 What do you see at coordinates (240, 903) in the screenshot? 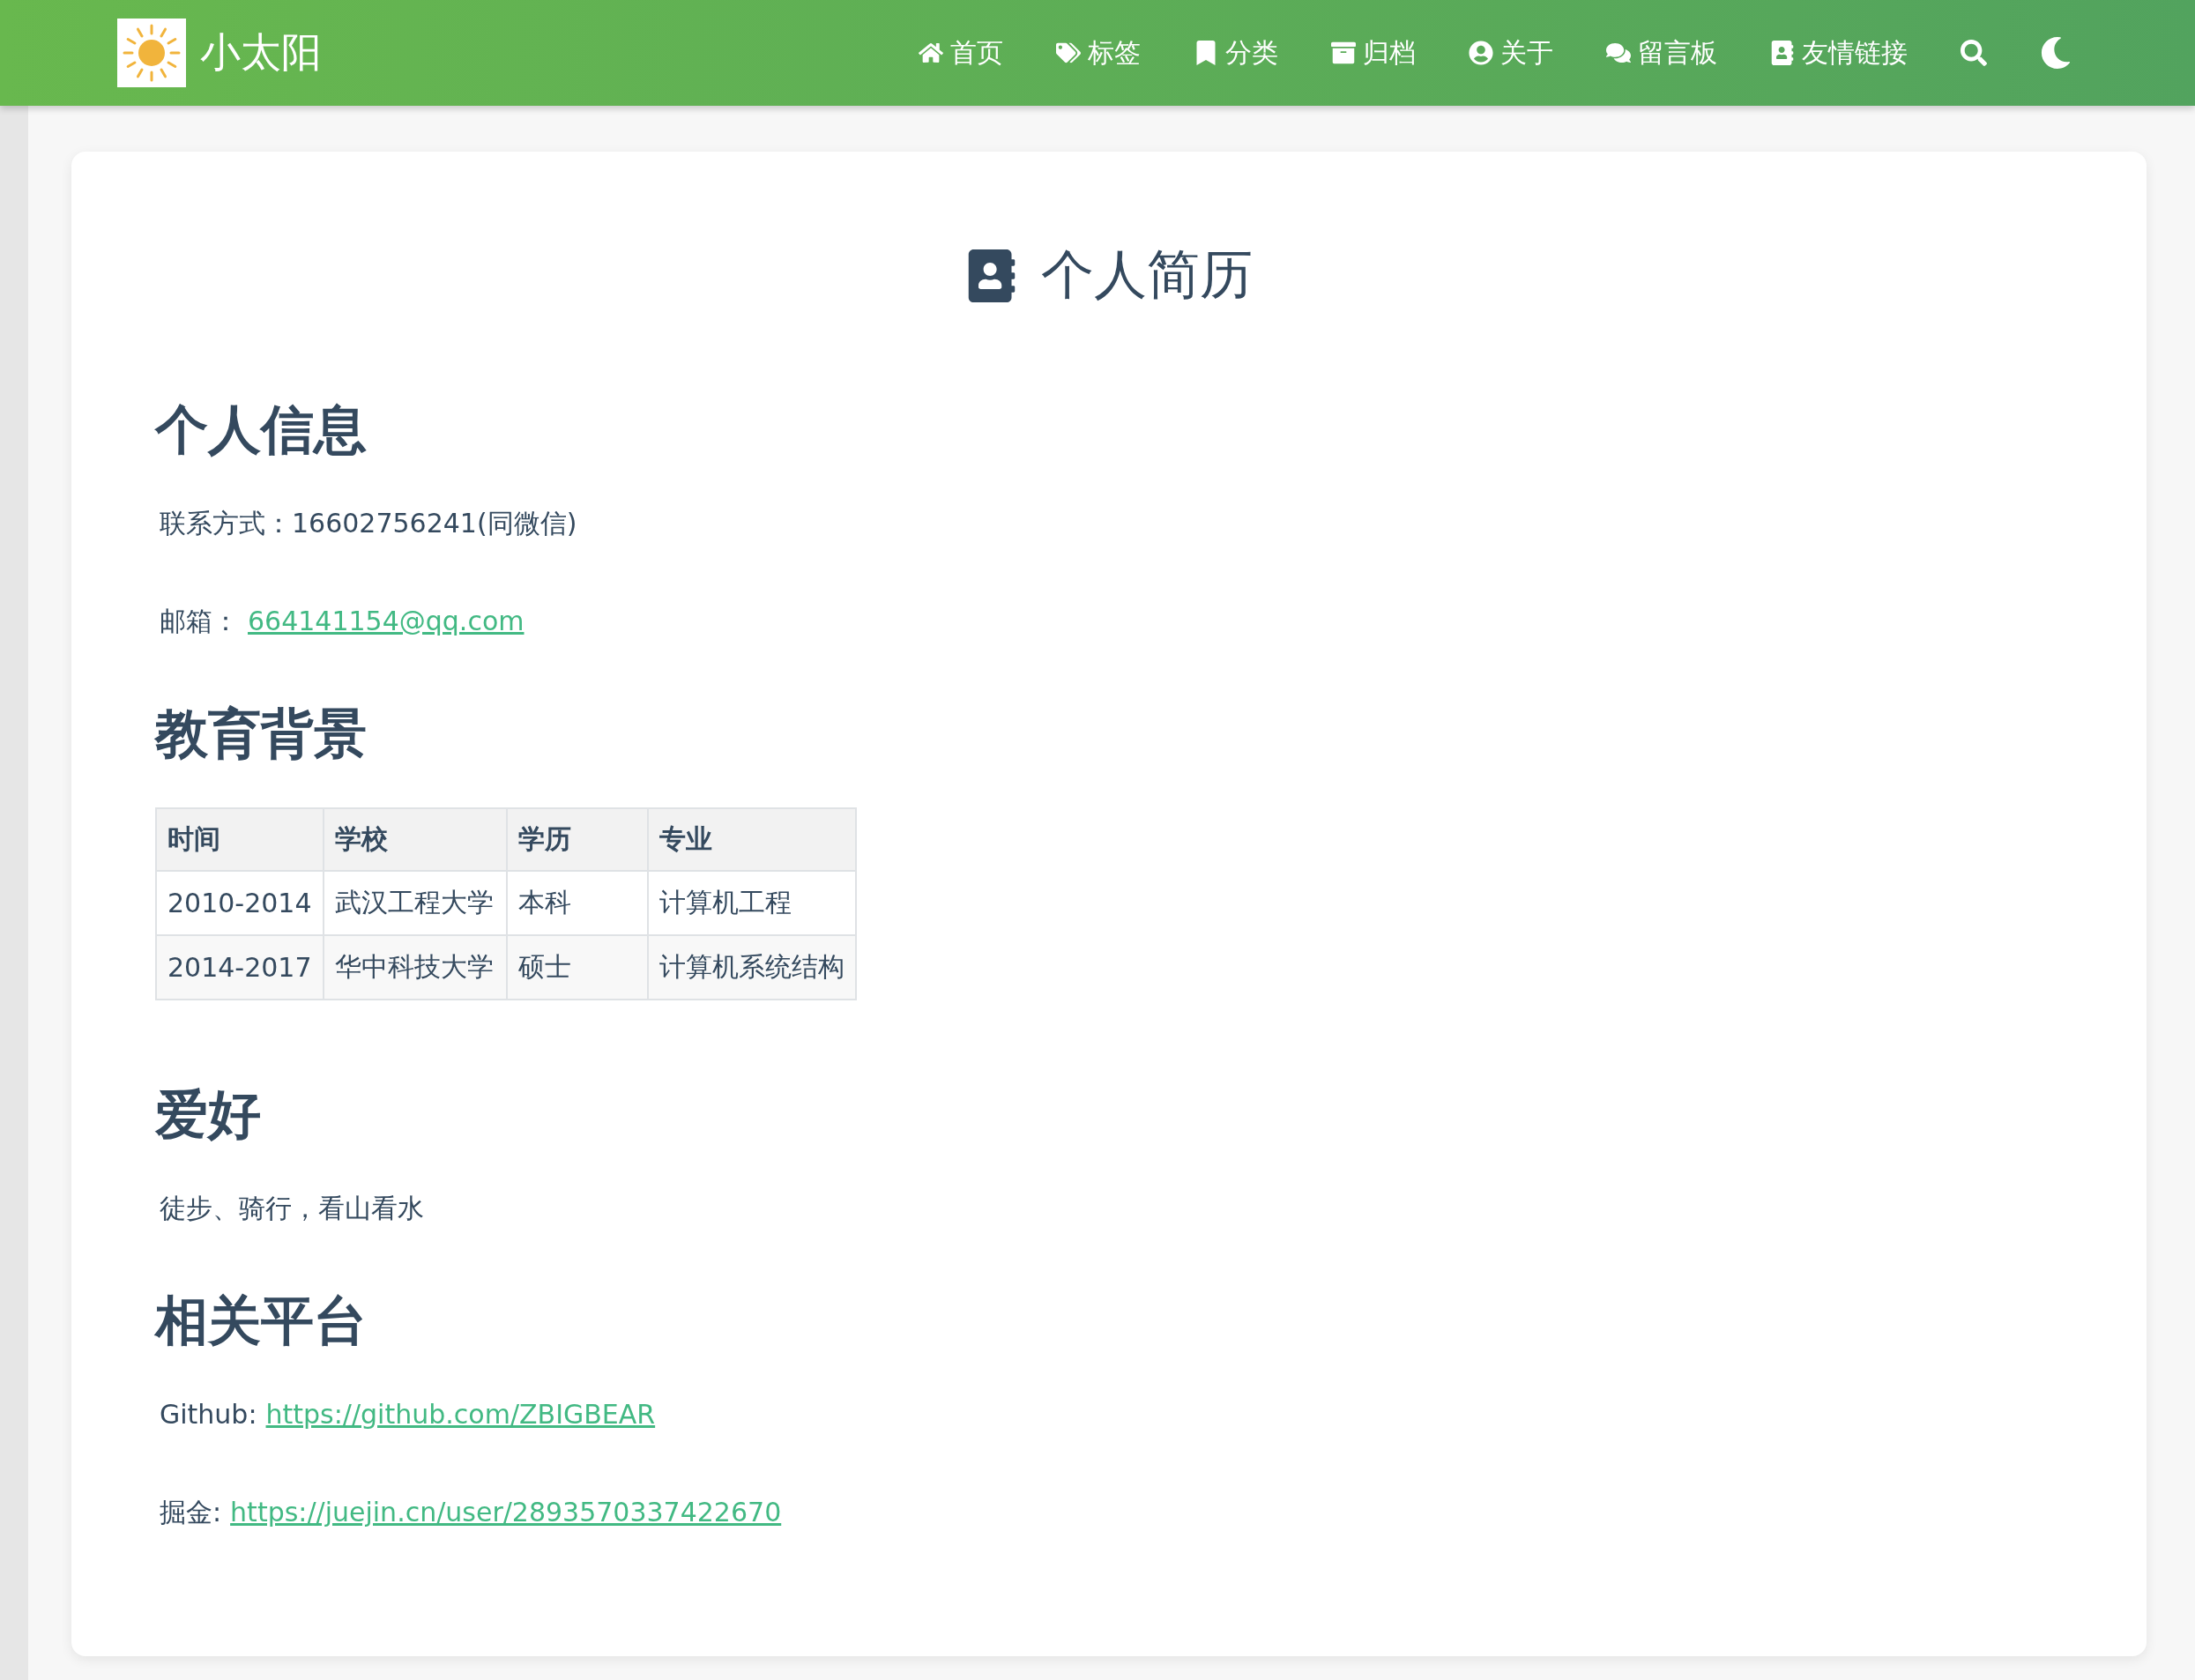
I see `table-cell: 2010-2014` at bounding box center [240, 903].